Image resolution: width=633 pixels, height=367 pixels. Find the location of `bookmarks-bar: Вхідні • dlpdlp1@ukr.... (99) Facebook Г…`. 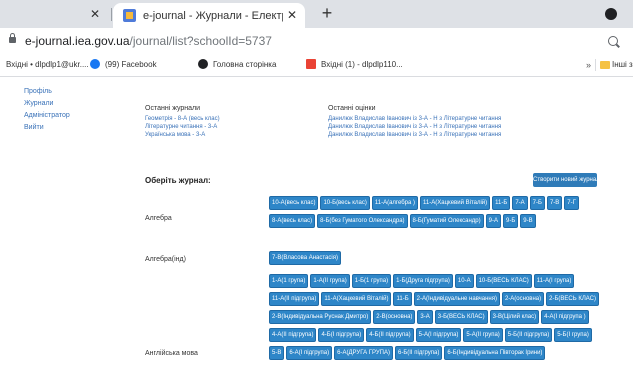

bookmarks-bar: Вхідні • dlpdlp1@ukr.... (99) Facebook Г… is located at coordinates (316, 65).